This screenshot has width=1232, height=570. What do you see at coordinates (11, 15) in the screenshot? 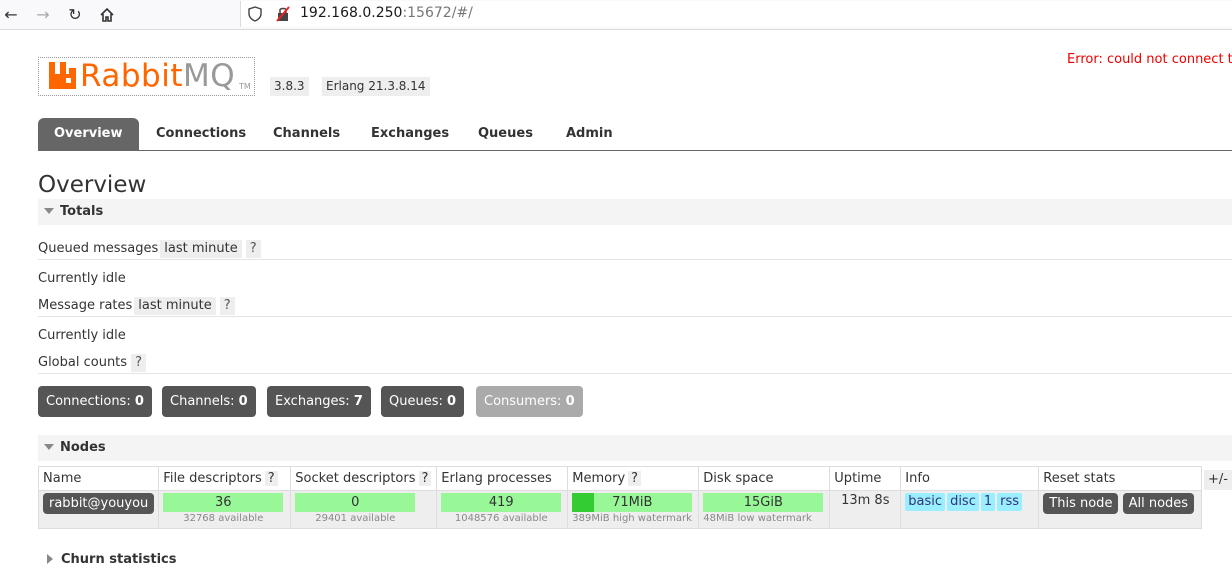
I see `back-arrow-icon: ←` at bounding box center [11, 15].